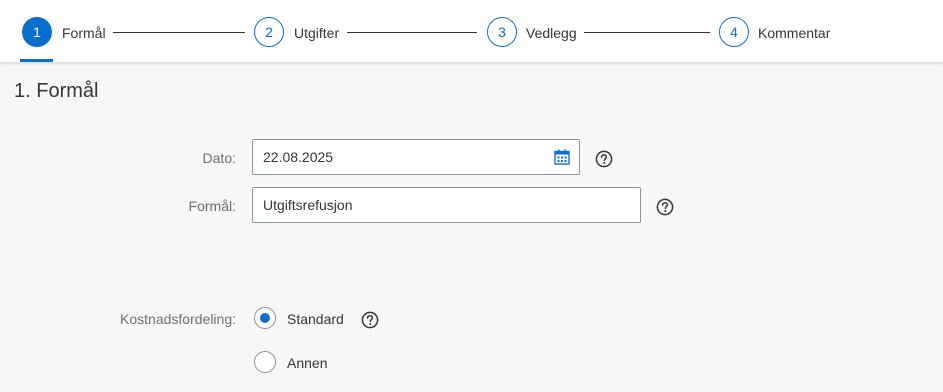 Image resolution: width=943 pixels, height=392 pixels. What do you see at coordinates (551, 33) in the screenshot?
I see `wizard-step-3-label: Vedlegg` at bounding box center [551, 33].